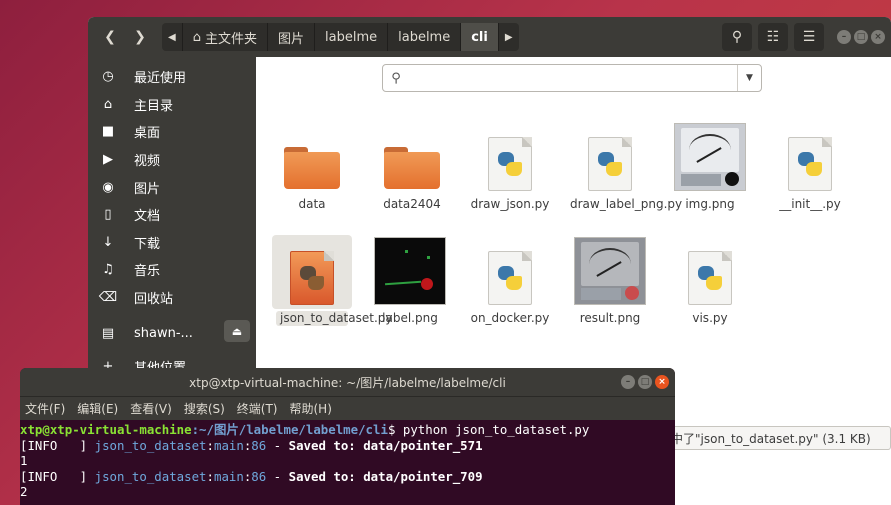  Describe the element at coordinates (572, 78) in the screenshot. I see `search-input: ⚲ ▼` at that location.